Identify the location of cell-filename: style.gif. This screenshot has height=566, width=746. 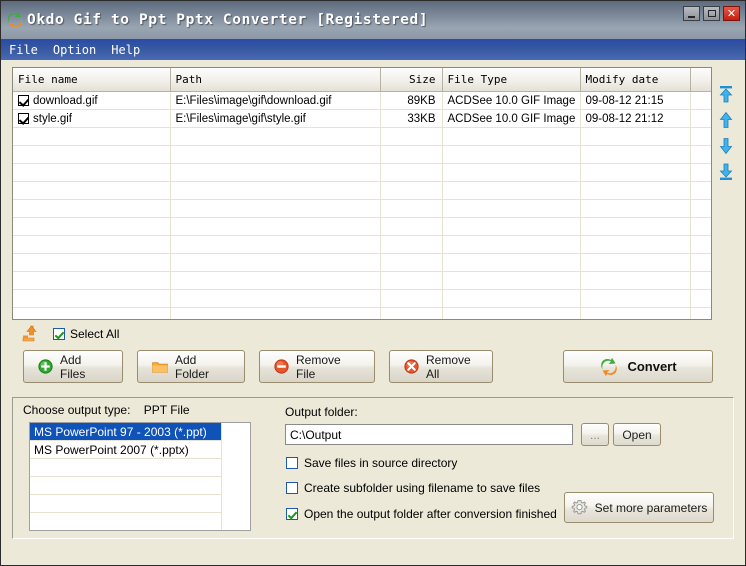
(92, 118).